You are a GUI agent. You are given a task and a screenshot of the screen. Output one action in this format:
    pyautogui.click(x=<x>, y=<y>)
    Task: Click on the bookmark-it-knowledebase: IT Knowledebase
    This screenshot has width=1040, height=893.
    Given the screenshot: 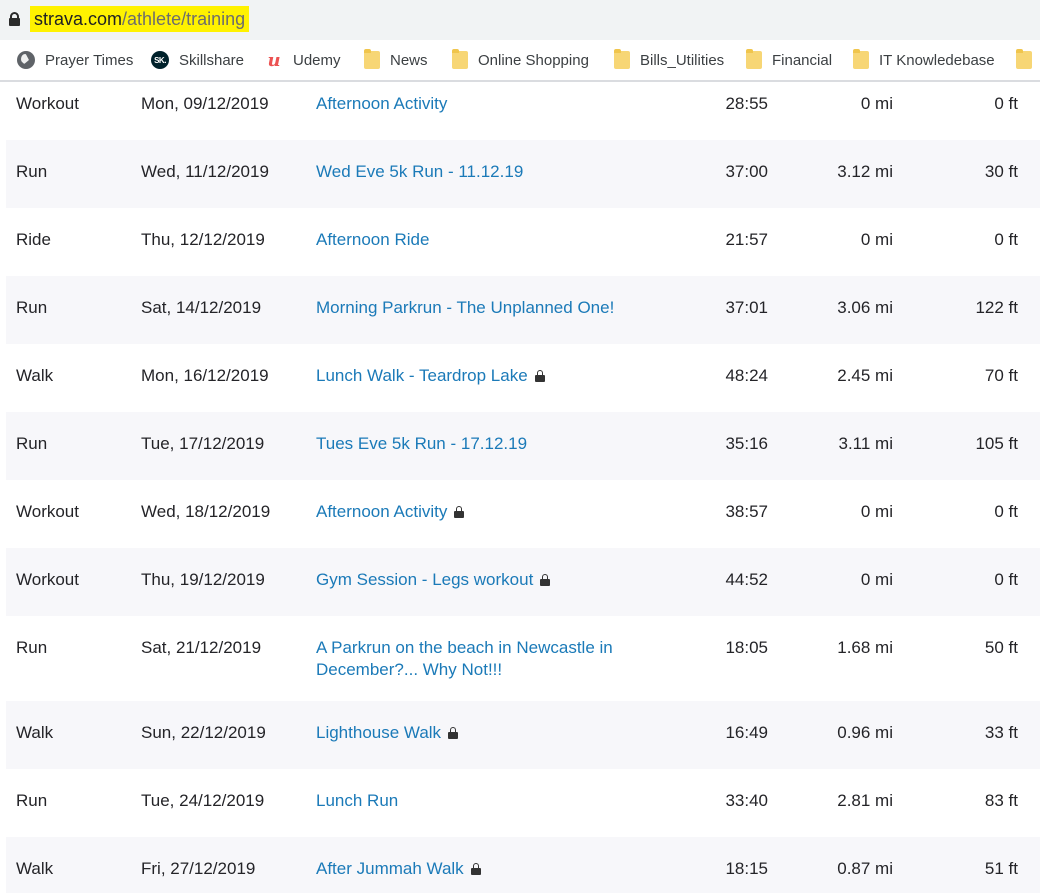 What is the action you would take?
    pyautogui.click(x=924, y=60)
    